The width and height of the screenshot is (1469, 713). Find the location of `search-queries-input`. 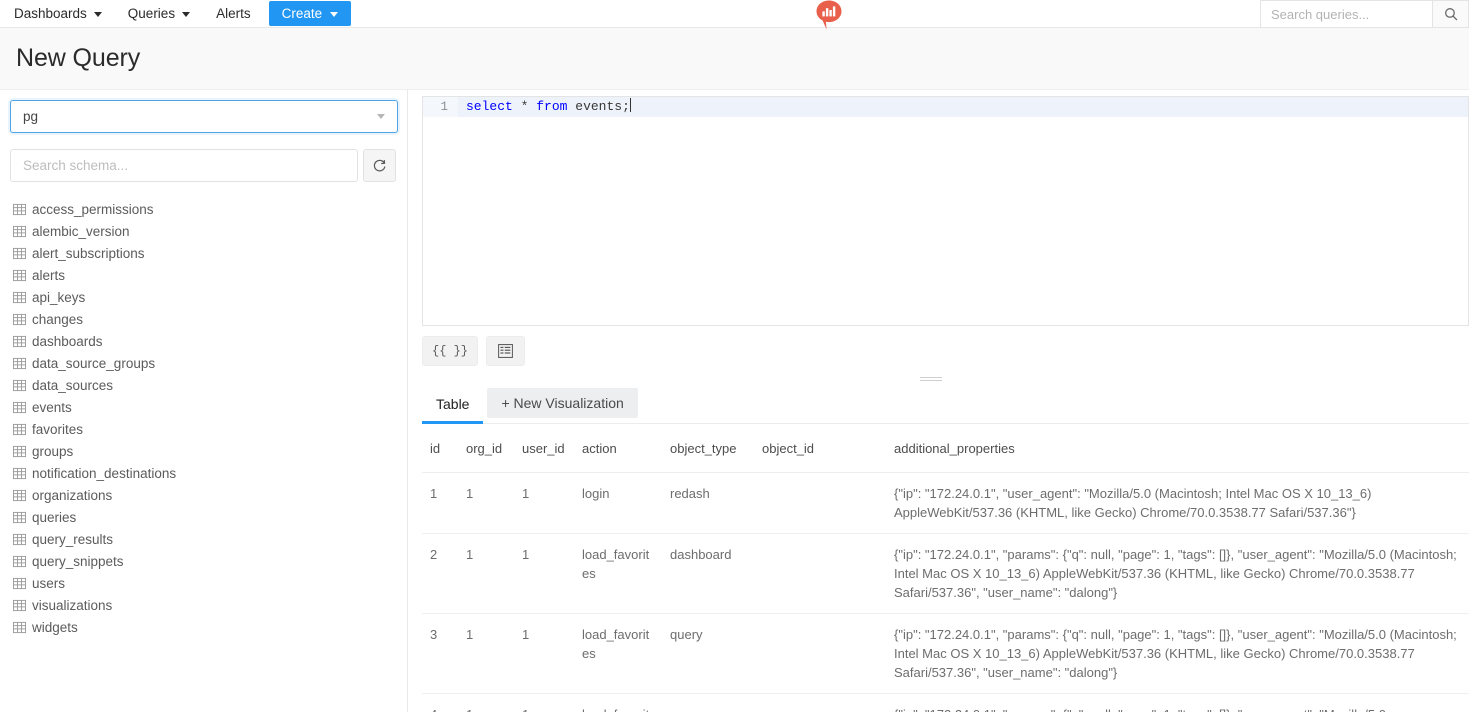

search-queries-input is located at coordinates (1346, 14).